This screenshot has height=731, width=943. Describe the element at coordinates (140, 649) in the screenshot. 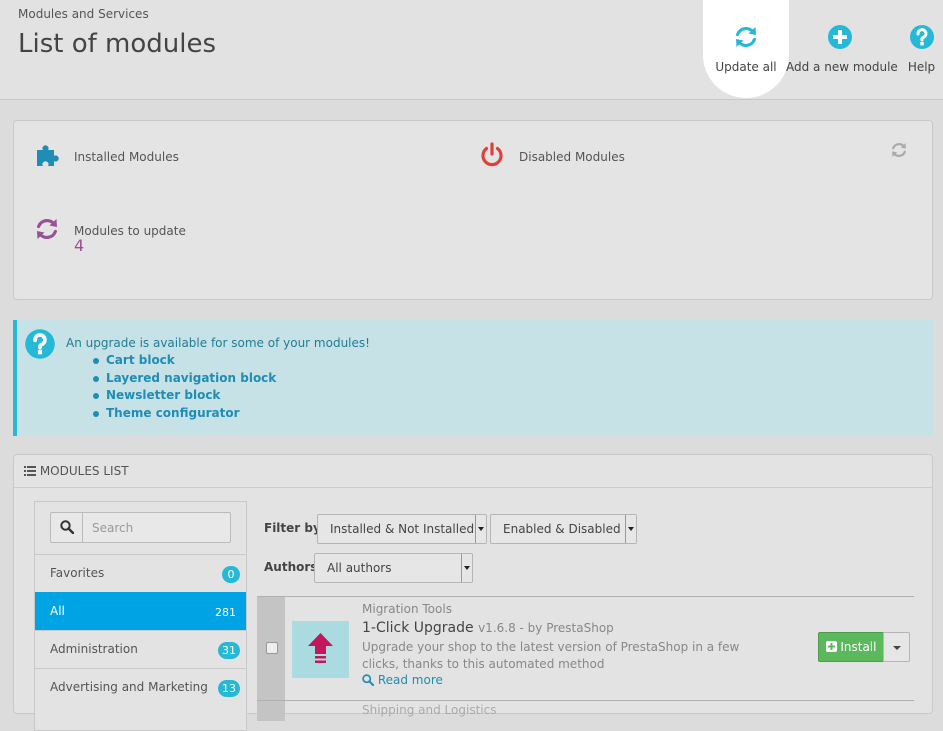

I see `category-administration: Administration 31` at that location.